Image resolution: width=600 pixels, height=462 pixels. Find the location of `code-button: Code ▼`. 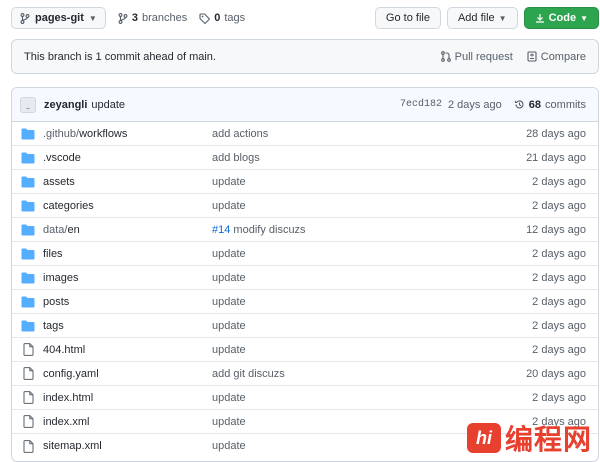

code-button: Code ▼ is located at coordinates (561, 18).